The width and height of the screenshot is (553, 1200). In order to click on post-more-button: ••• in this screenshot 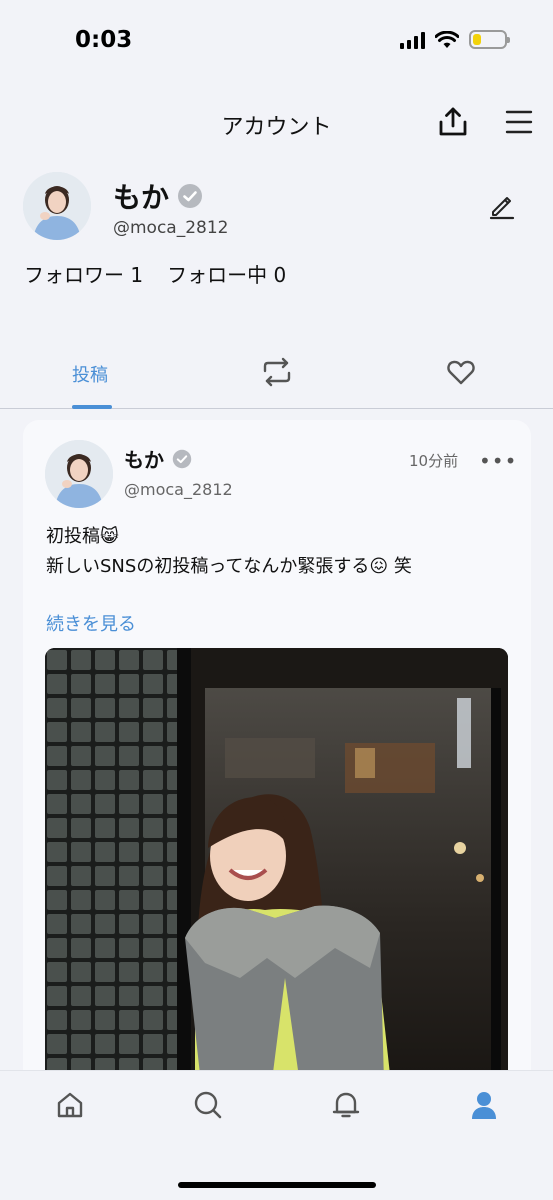, I will do `click(498, 461)`.